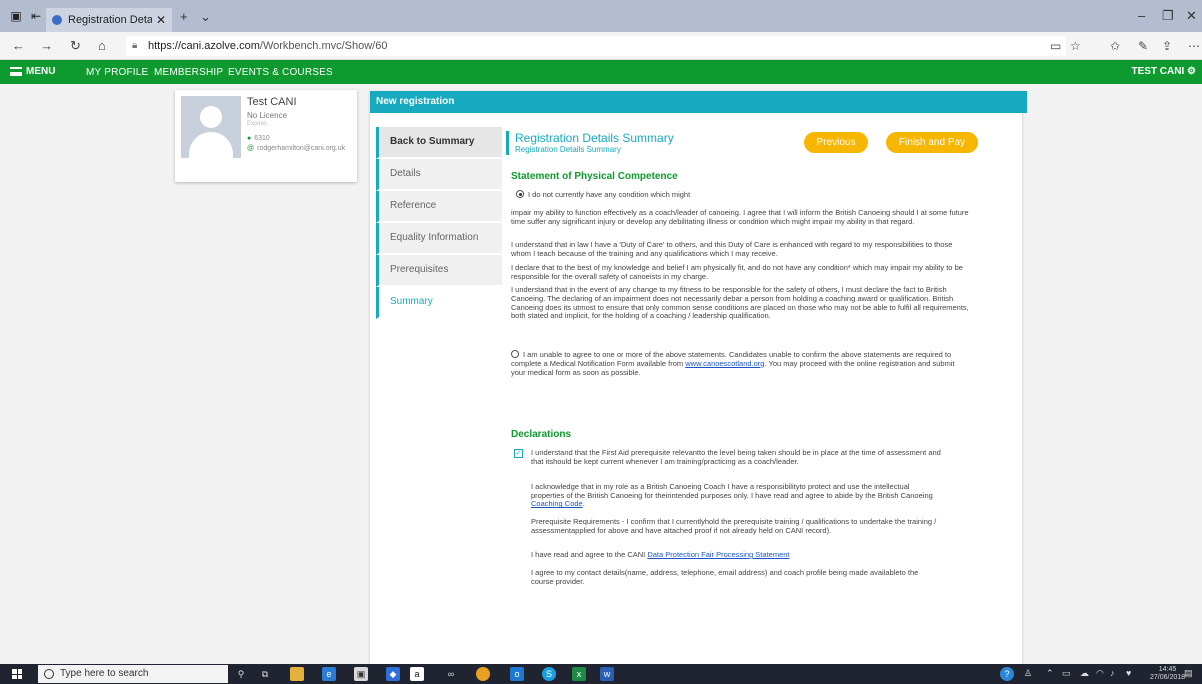  I want to click on tab-title: Registration Details - Gr, so click(110, 20).